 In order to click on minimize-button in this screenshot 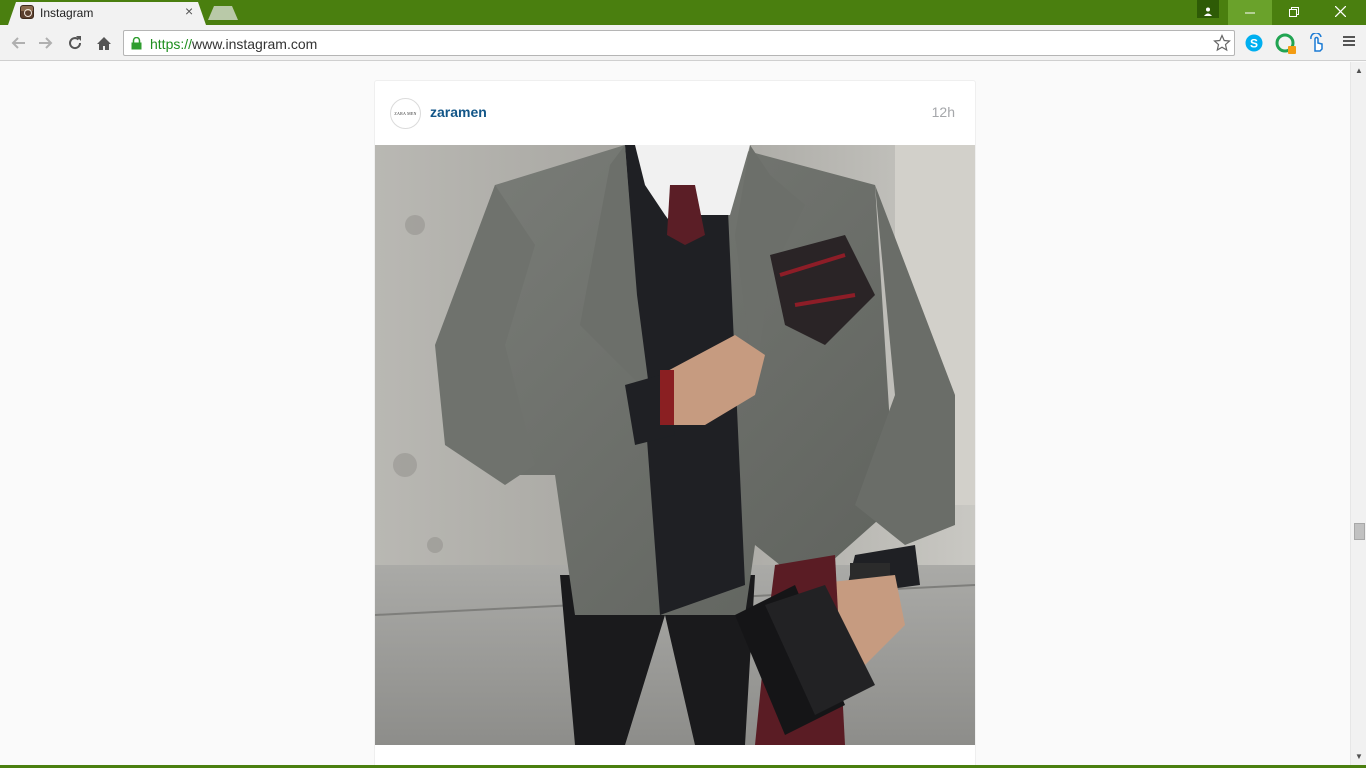, I will do `click(1250, 12)`.